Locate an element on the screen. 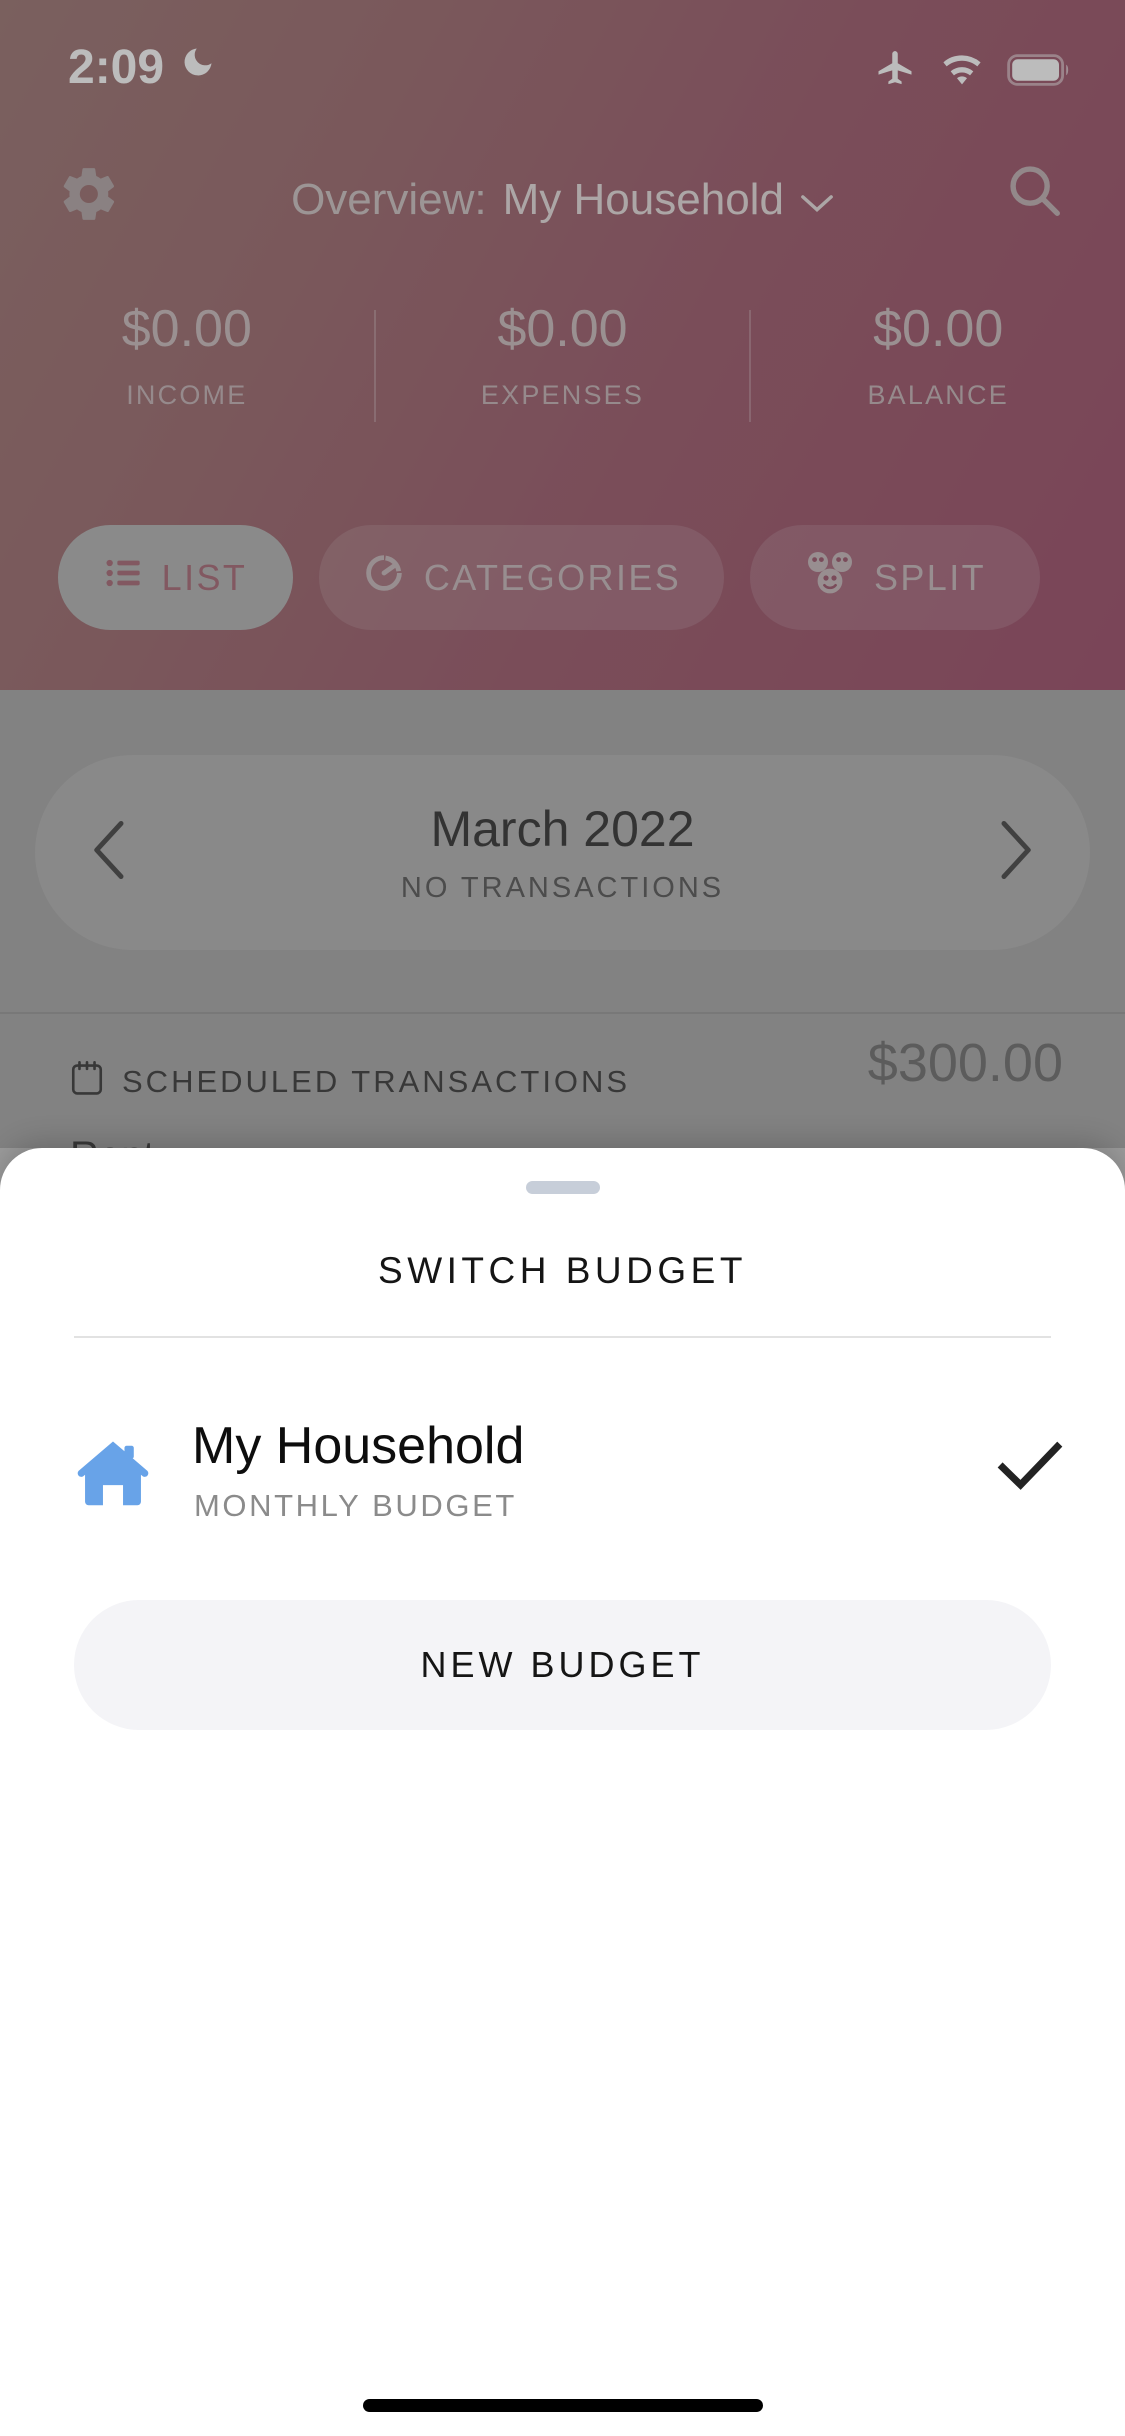  house-icon is located at coordinates (113, 1475).